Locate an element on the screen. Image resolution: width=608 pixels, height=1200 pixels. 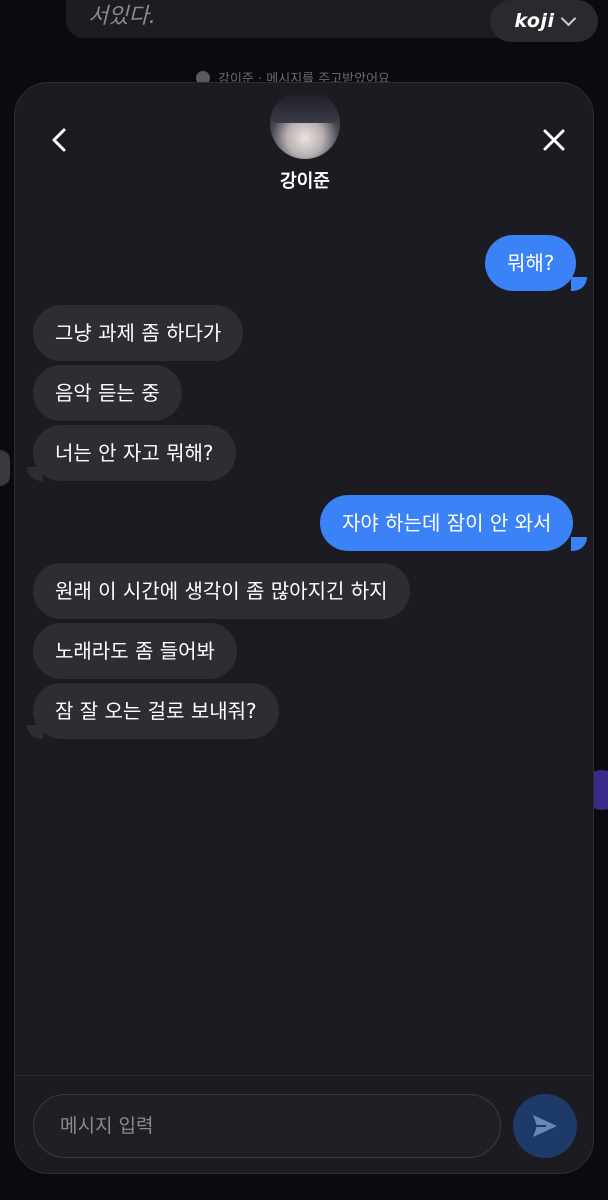
send-icon is located at coordinates (545, 1126).